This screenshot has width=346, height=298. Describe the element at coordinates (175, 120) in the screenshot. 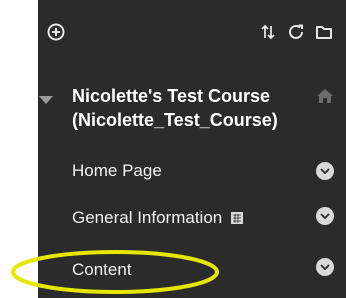

I see `course-id: (Nicolette_Test_Course)` at that location.